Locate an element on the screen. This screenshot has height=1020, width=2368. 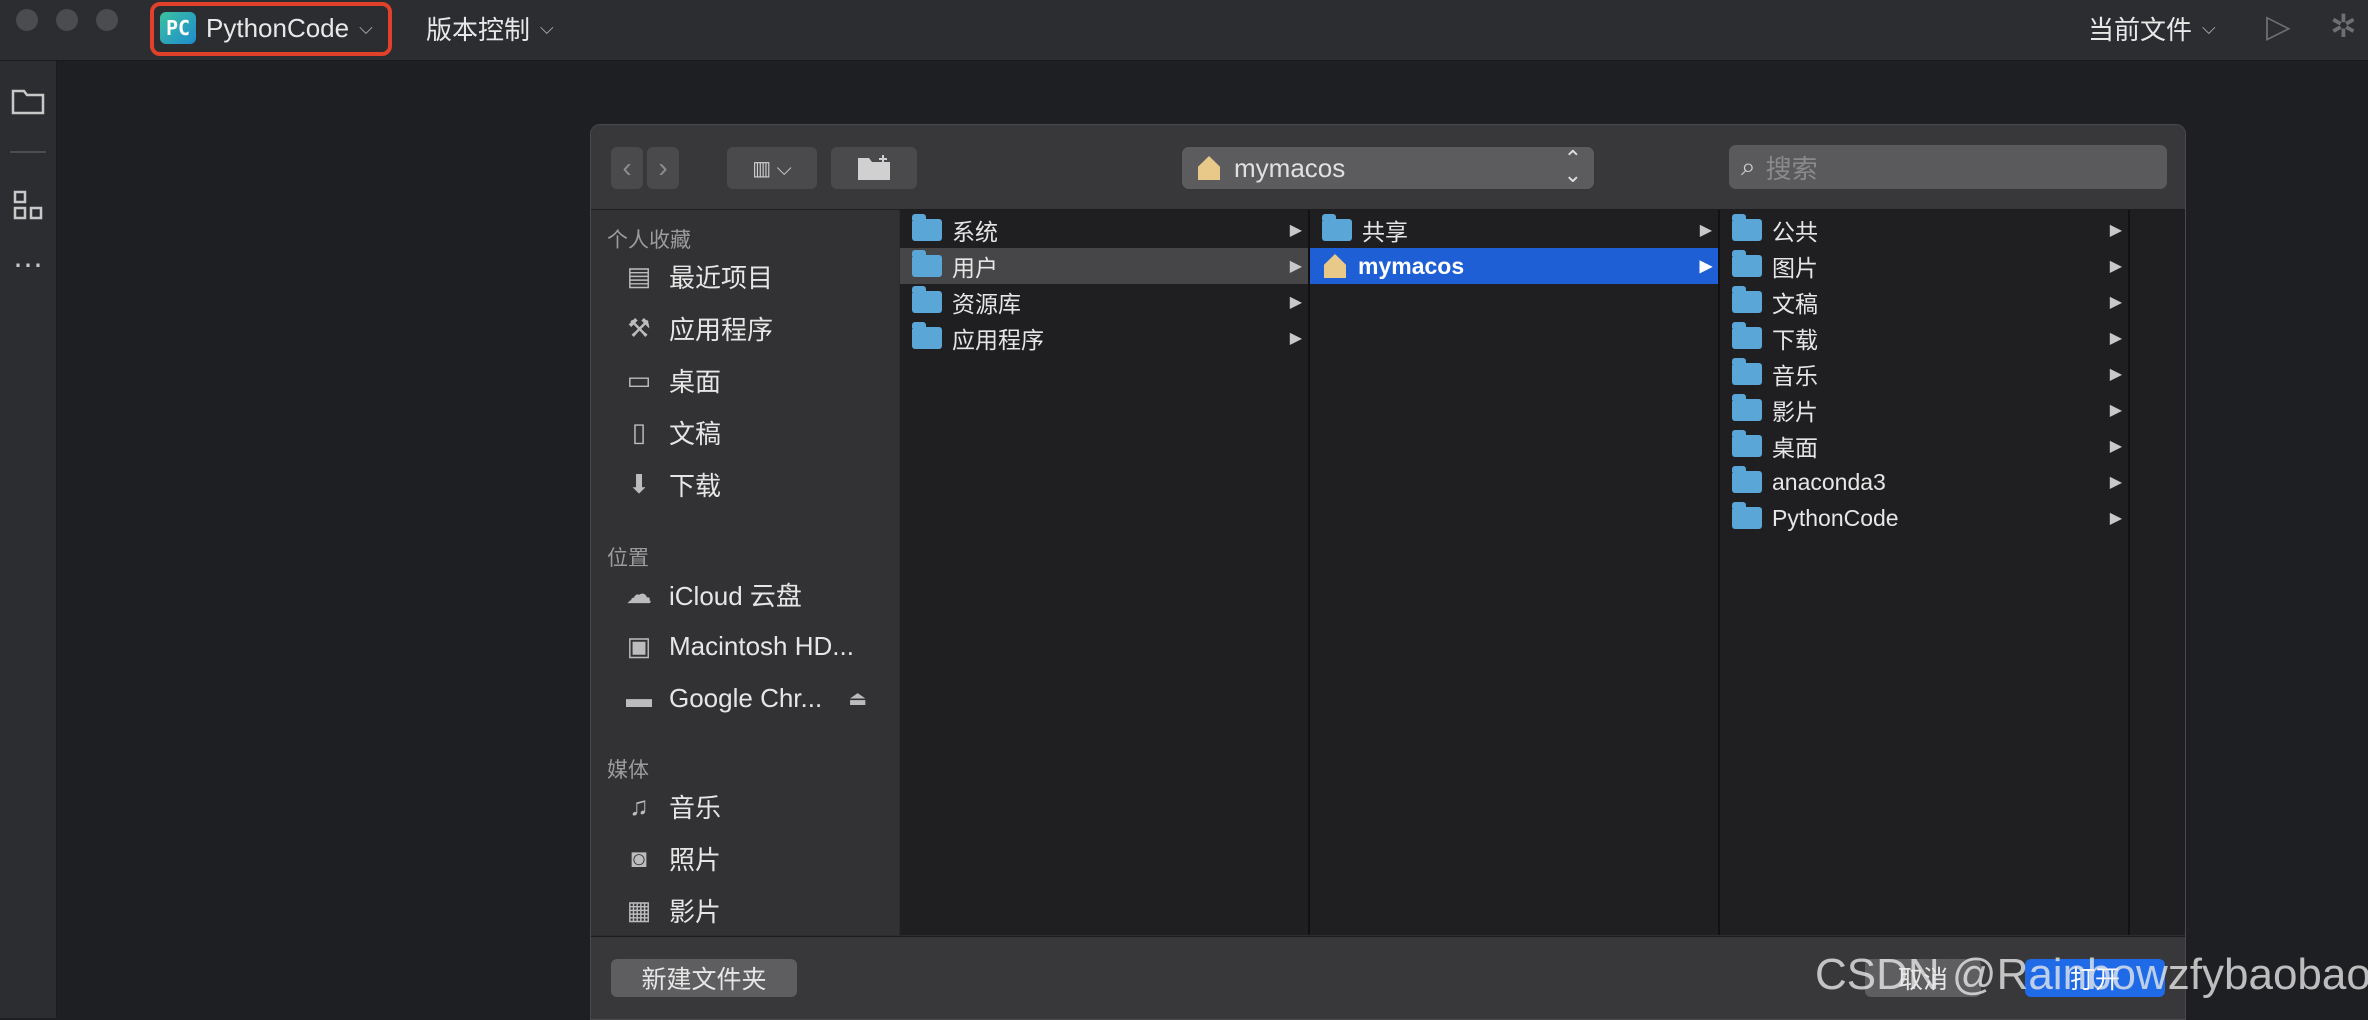
zoom-window-button is located at coordinates (107, 20).